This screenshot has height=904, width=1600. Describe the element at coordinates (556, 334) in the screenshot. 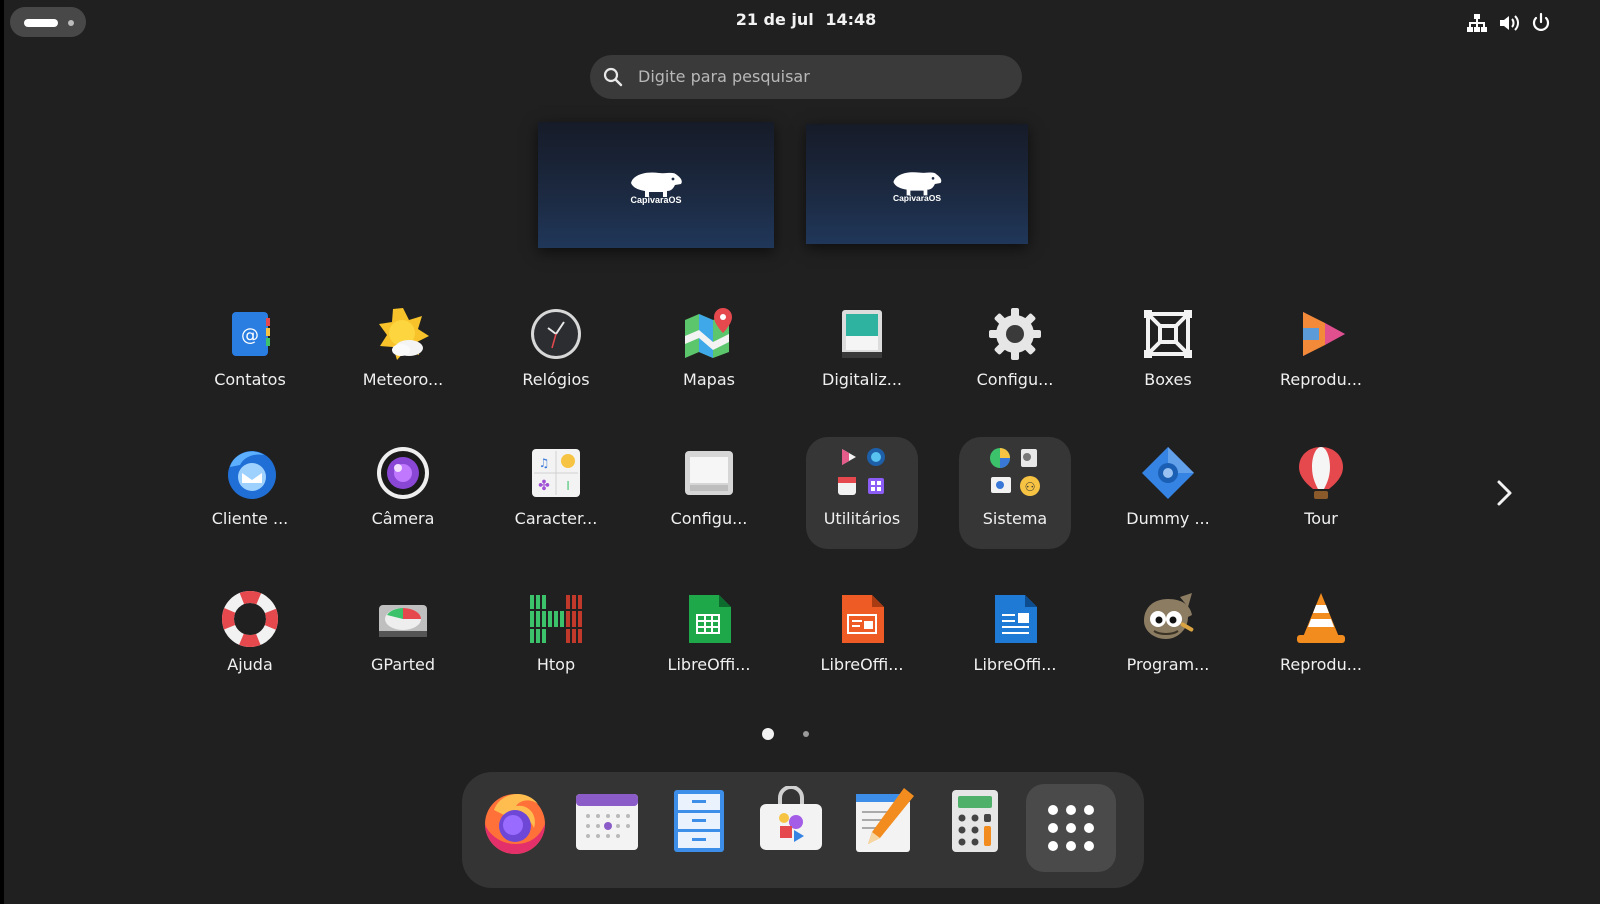

I see `clocks-icon` at that location.